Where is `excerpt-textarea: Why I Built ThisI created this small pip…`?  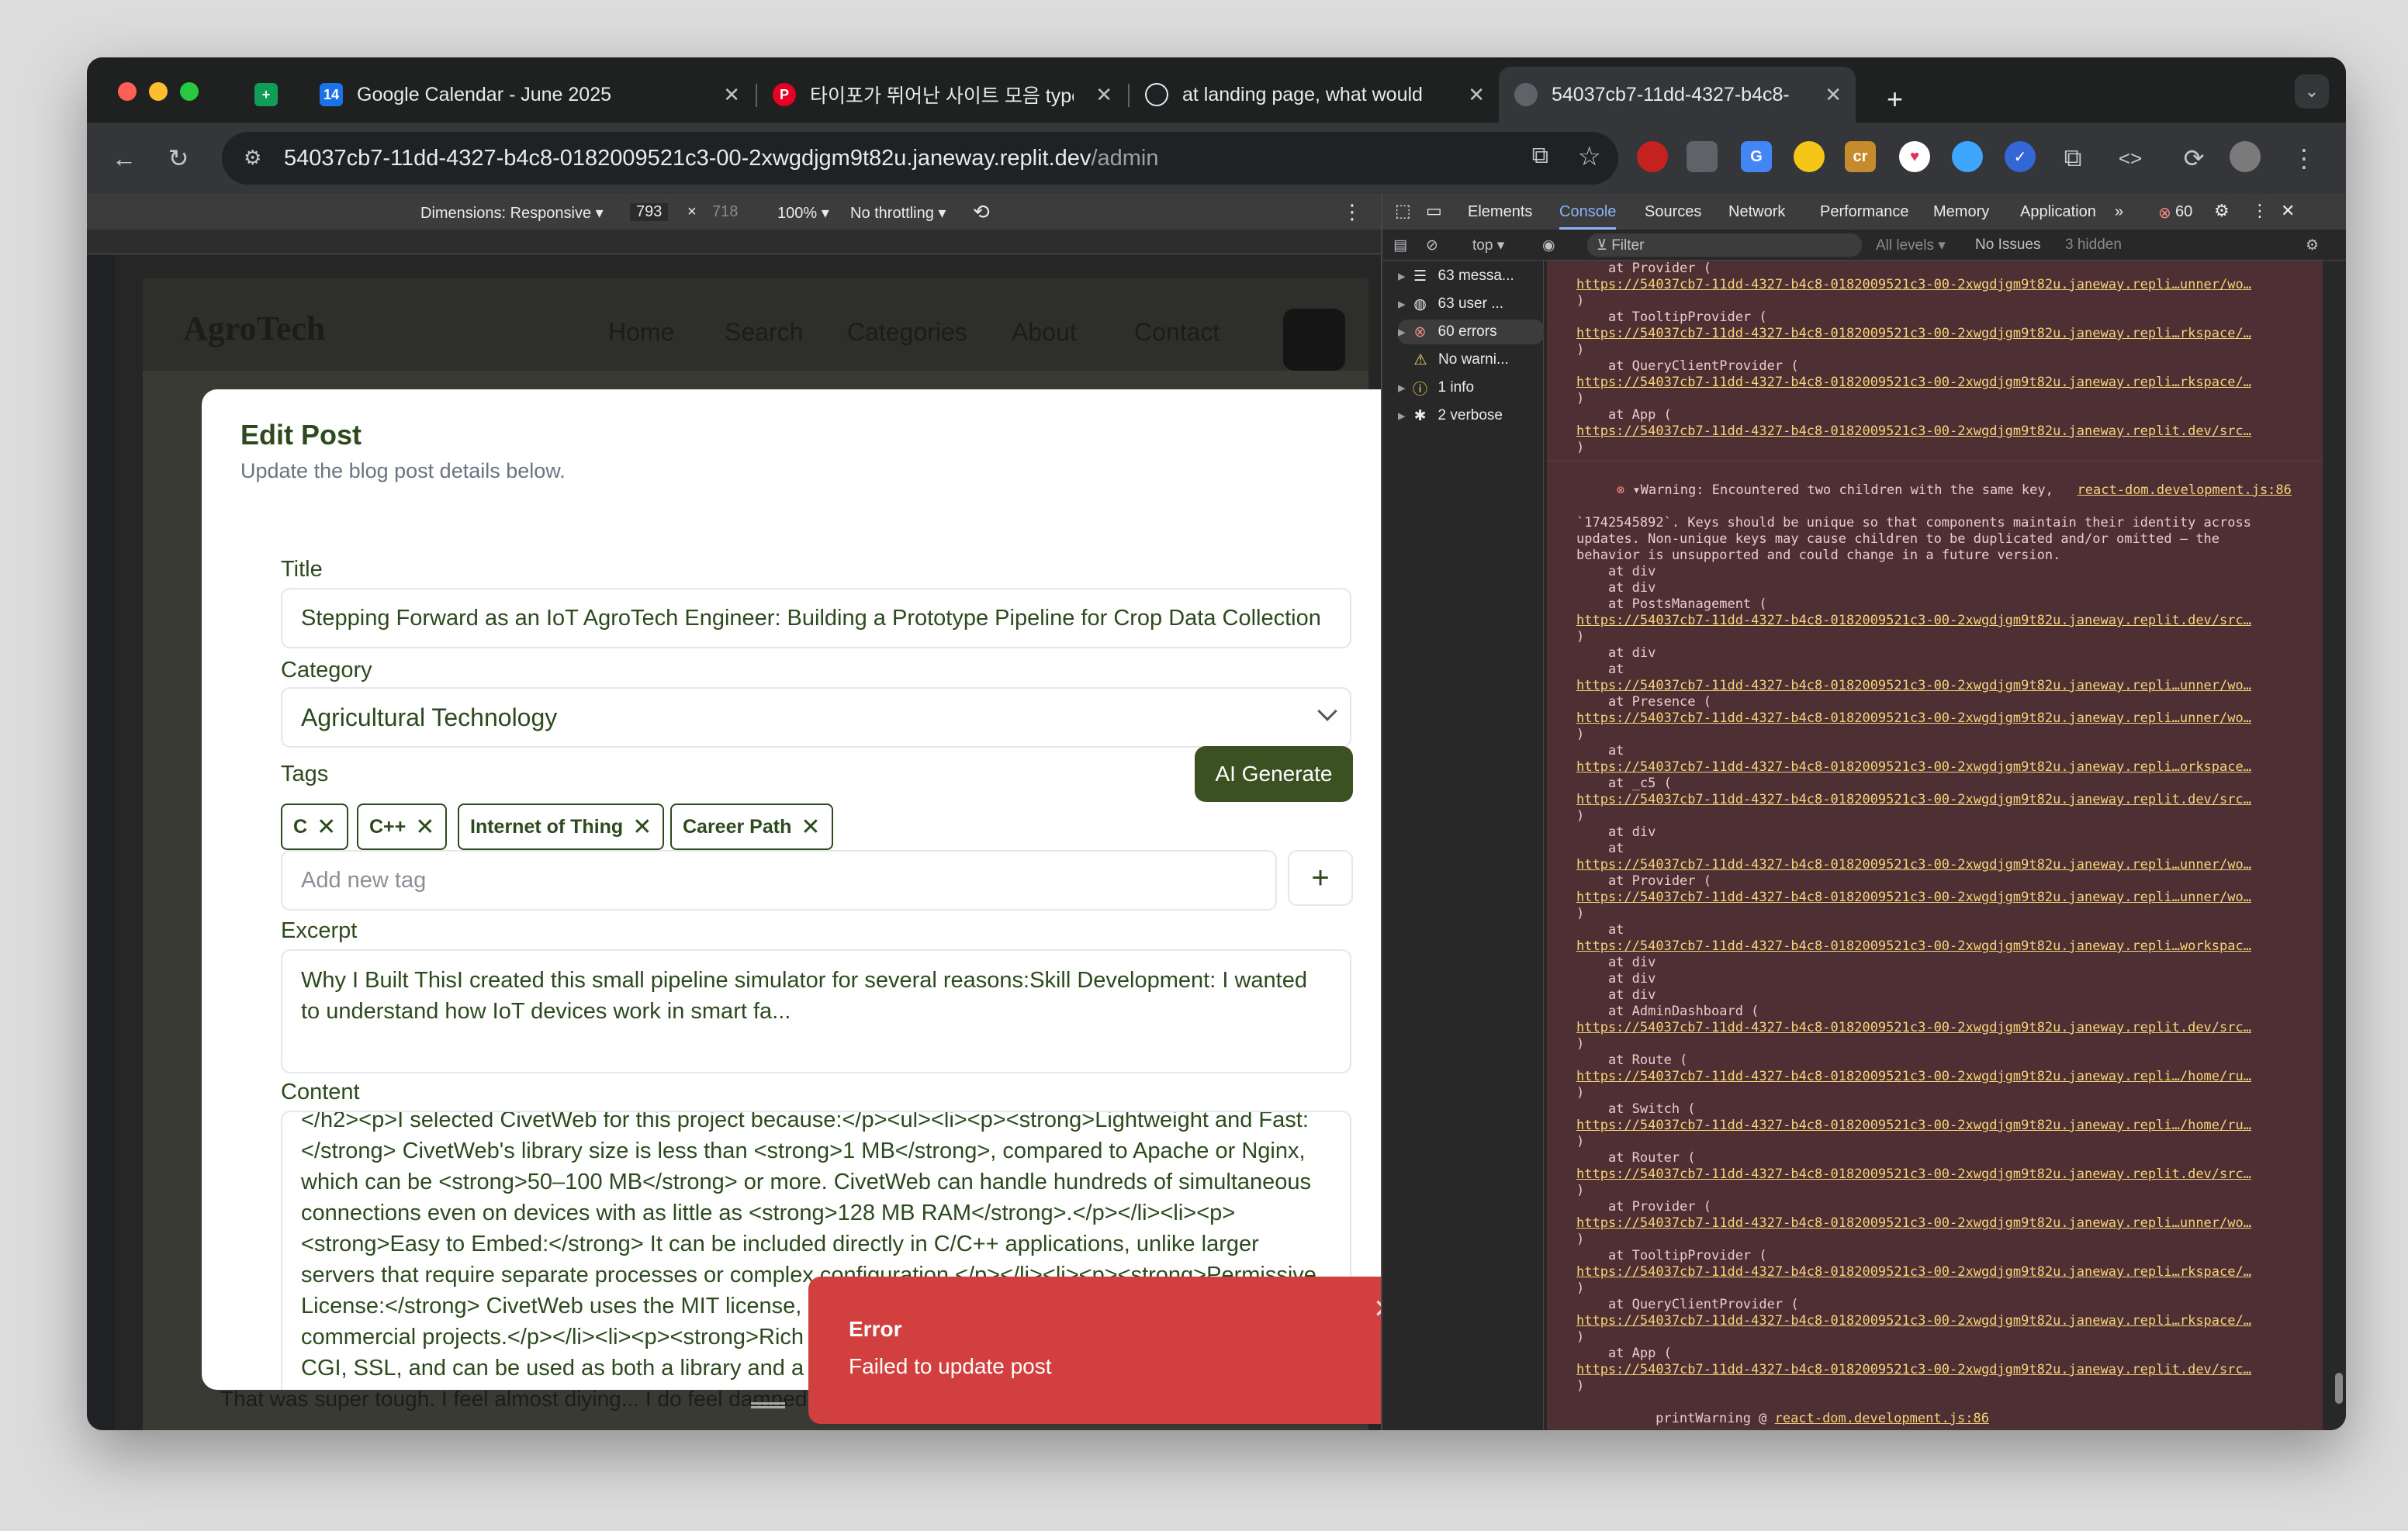 excerpt-textarea: Why I Built ThisI created this small pip… is located at coordinates (816, 1011).